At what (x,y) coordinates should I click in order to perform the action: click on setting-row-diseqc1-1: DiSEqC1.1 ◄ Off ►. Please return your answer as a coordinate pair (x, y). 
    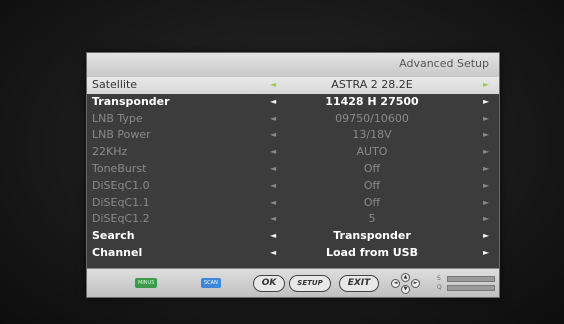
    Looking at the image, I should click on (293, 203).